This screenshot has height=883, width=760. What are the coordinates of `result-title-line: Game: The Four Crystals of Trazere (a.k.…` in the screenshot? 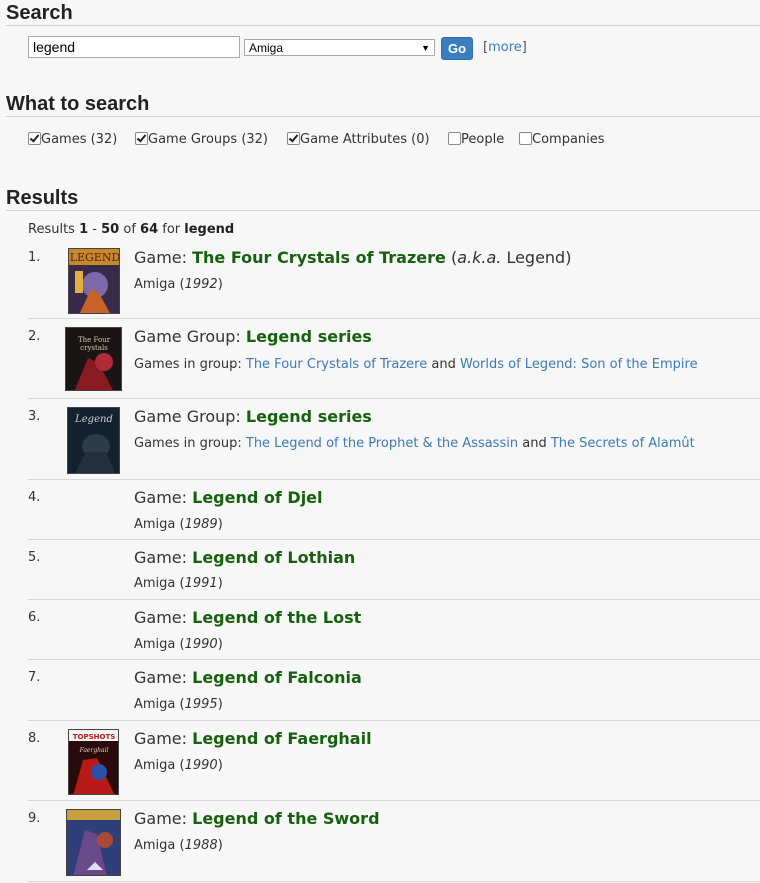 It's located at (352, 257).